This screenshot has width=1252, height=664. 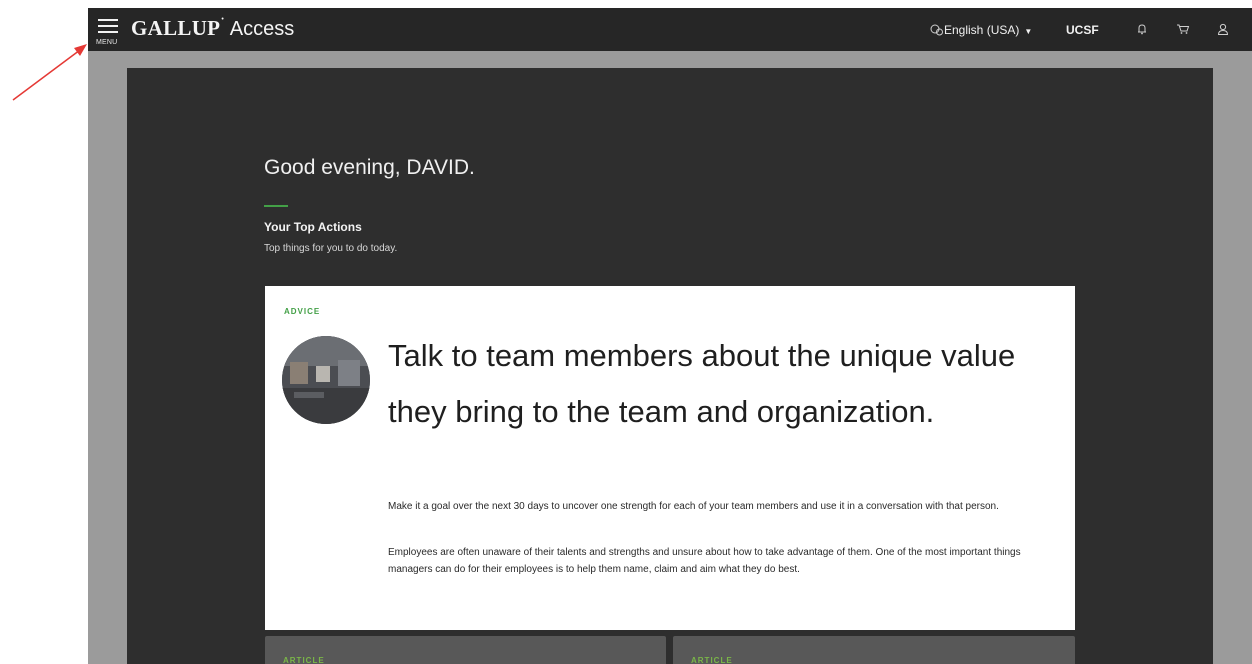 I want to click on advice-image, so click(x=326, y=380).